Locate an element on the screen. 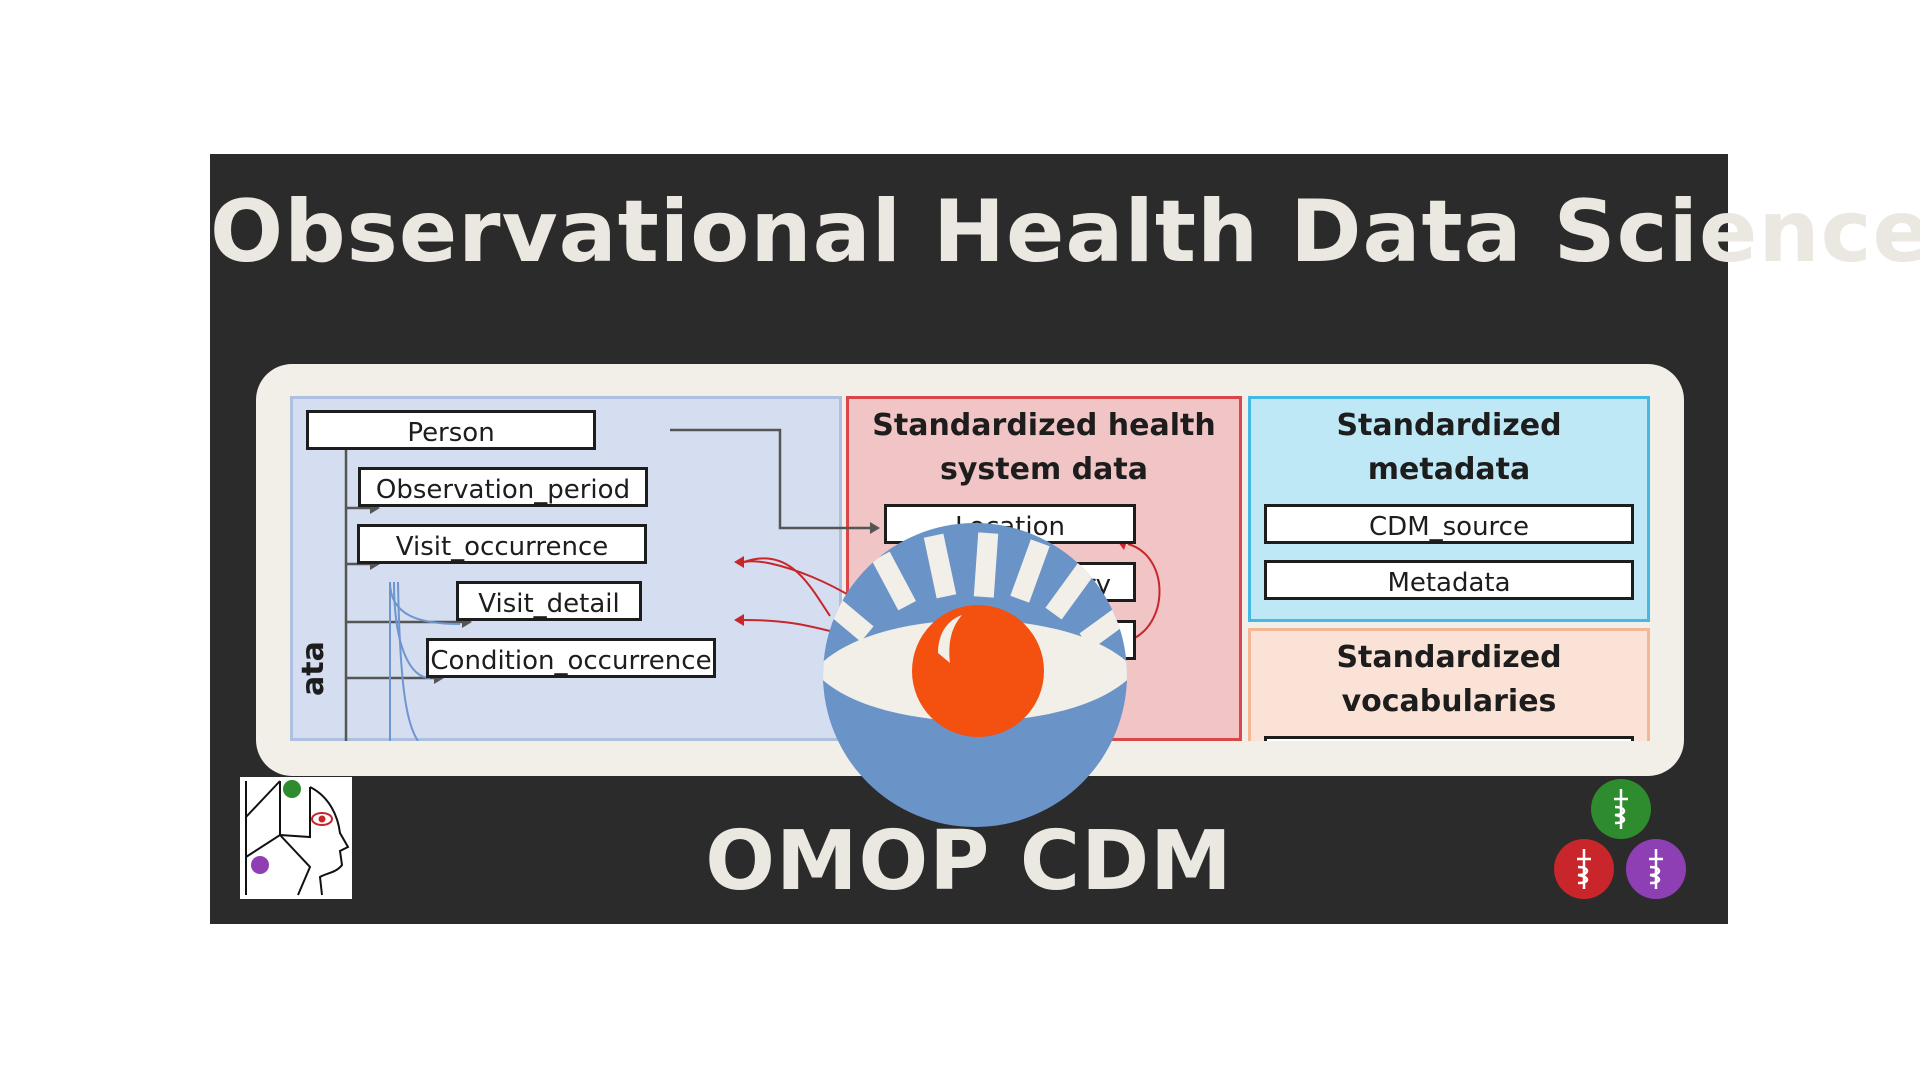 The height and width of the screenshot is (1080, 1920). cdm-source-table: CDM_source is located at coordinates (1449, 524).